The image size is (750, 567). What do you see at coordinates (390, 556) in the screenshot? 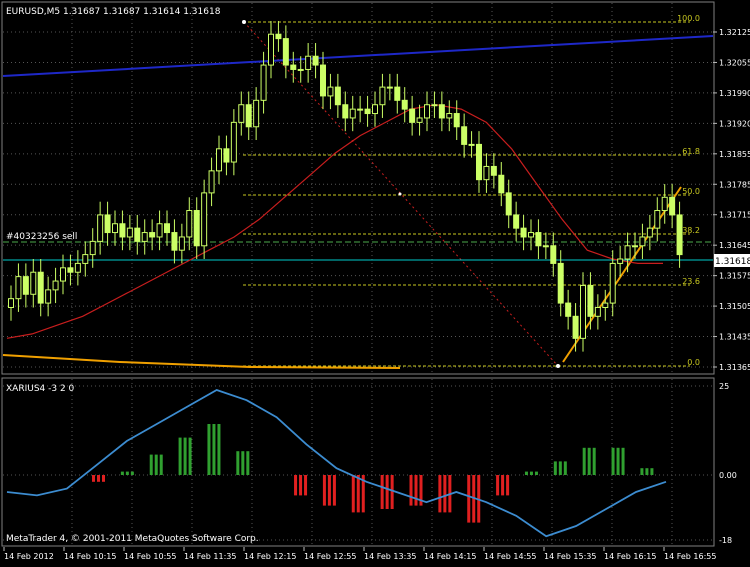
I see `time-axis-label: 14 Feb 13:35` at bounding box center [390, 556].